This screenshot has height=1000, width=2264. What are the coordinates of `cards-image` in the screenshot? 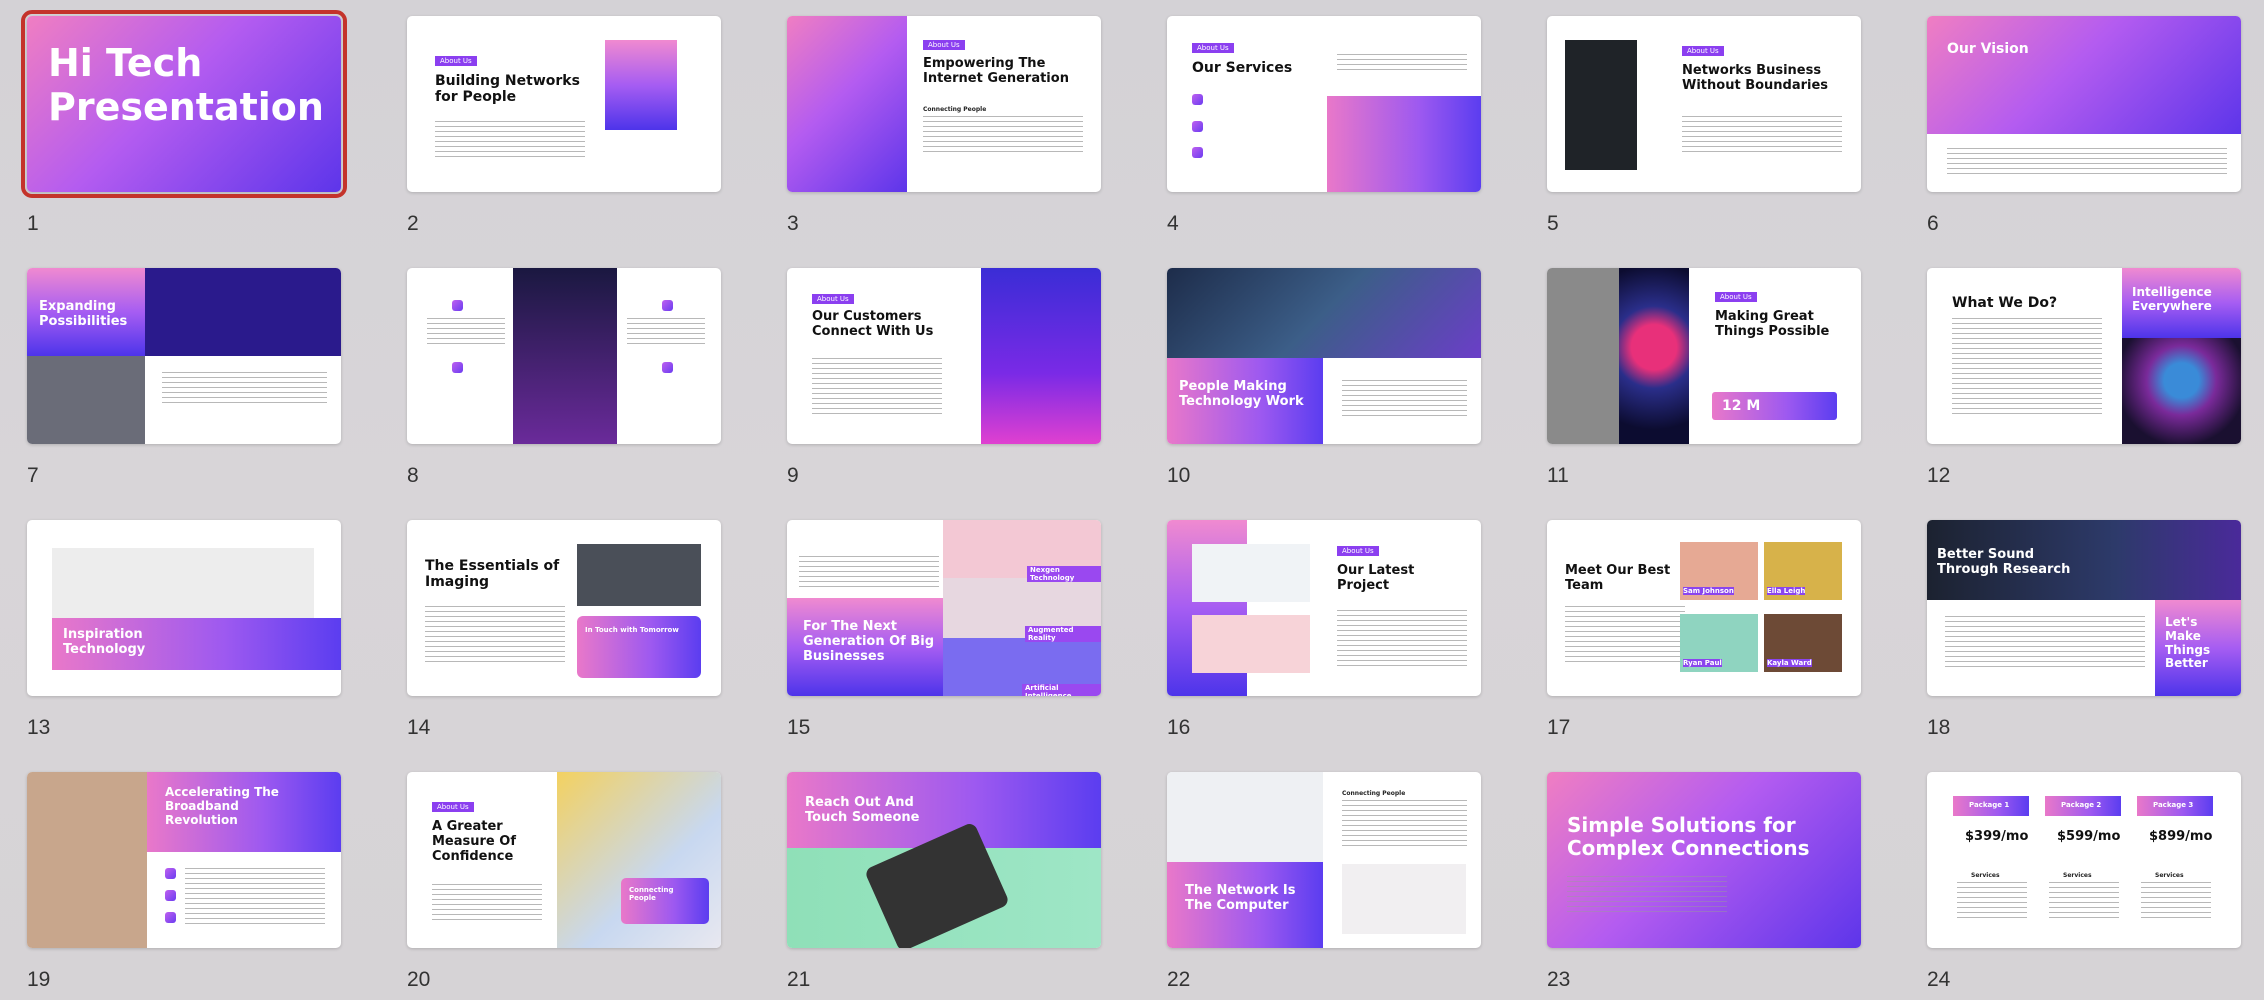 It's located at (1404, 899).